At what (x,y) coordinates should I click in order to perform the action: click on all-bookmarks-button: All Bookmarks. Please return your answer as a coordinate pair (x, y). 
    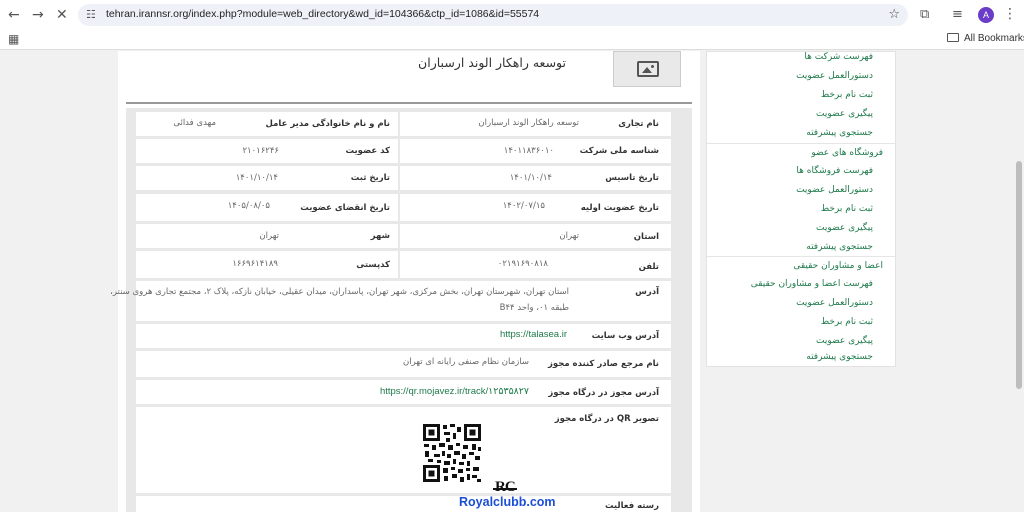
    Looking at the image, I should click on (985, 38).